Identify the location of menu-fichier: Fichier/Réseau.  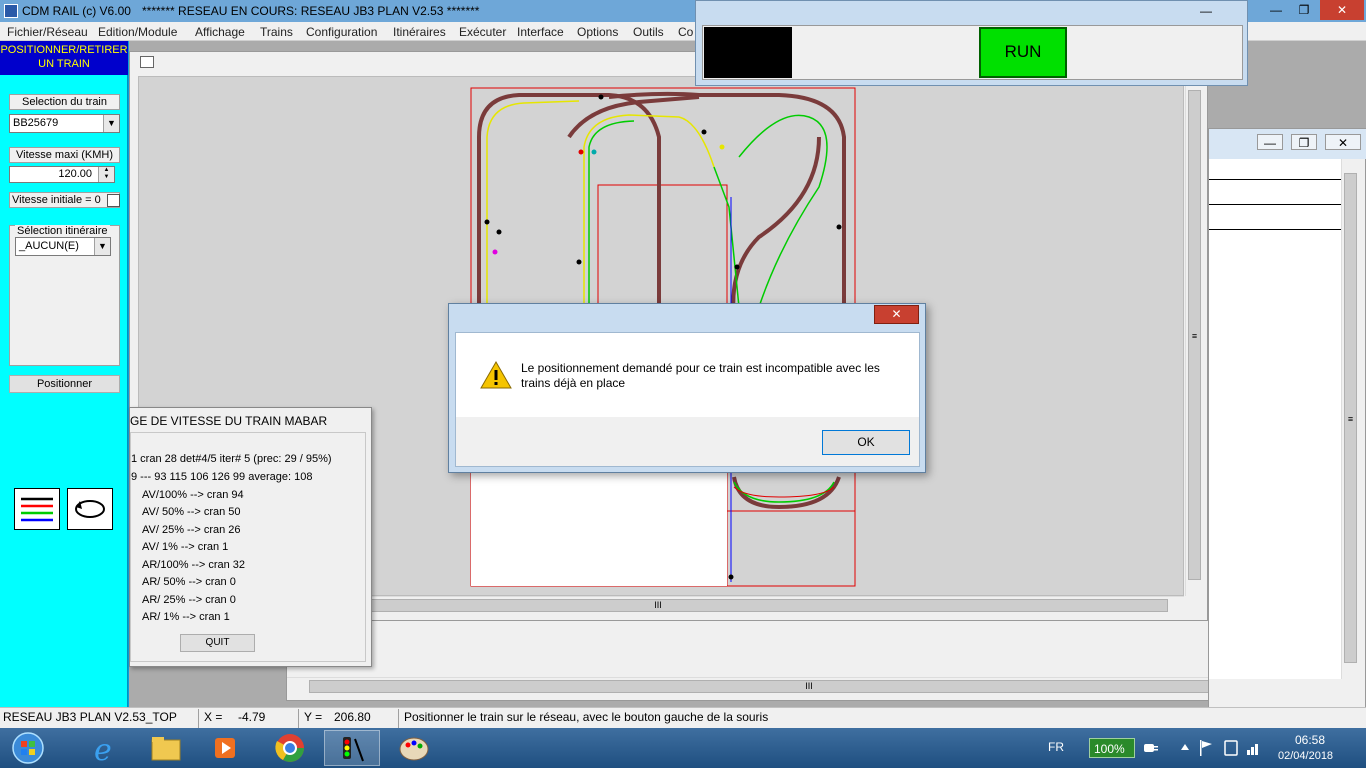
(47, 32).